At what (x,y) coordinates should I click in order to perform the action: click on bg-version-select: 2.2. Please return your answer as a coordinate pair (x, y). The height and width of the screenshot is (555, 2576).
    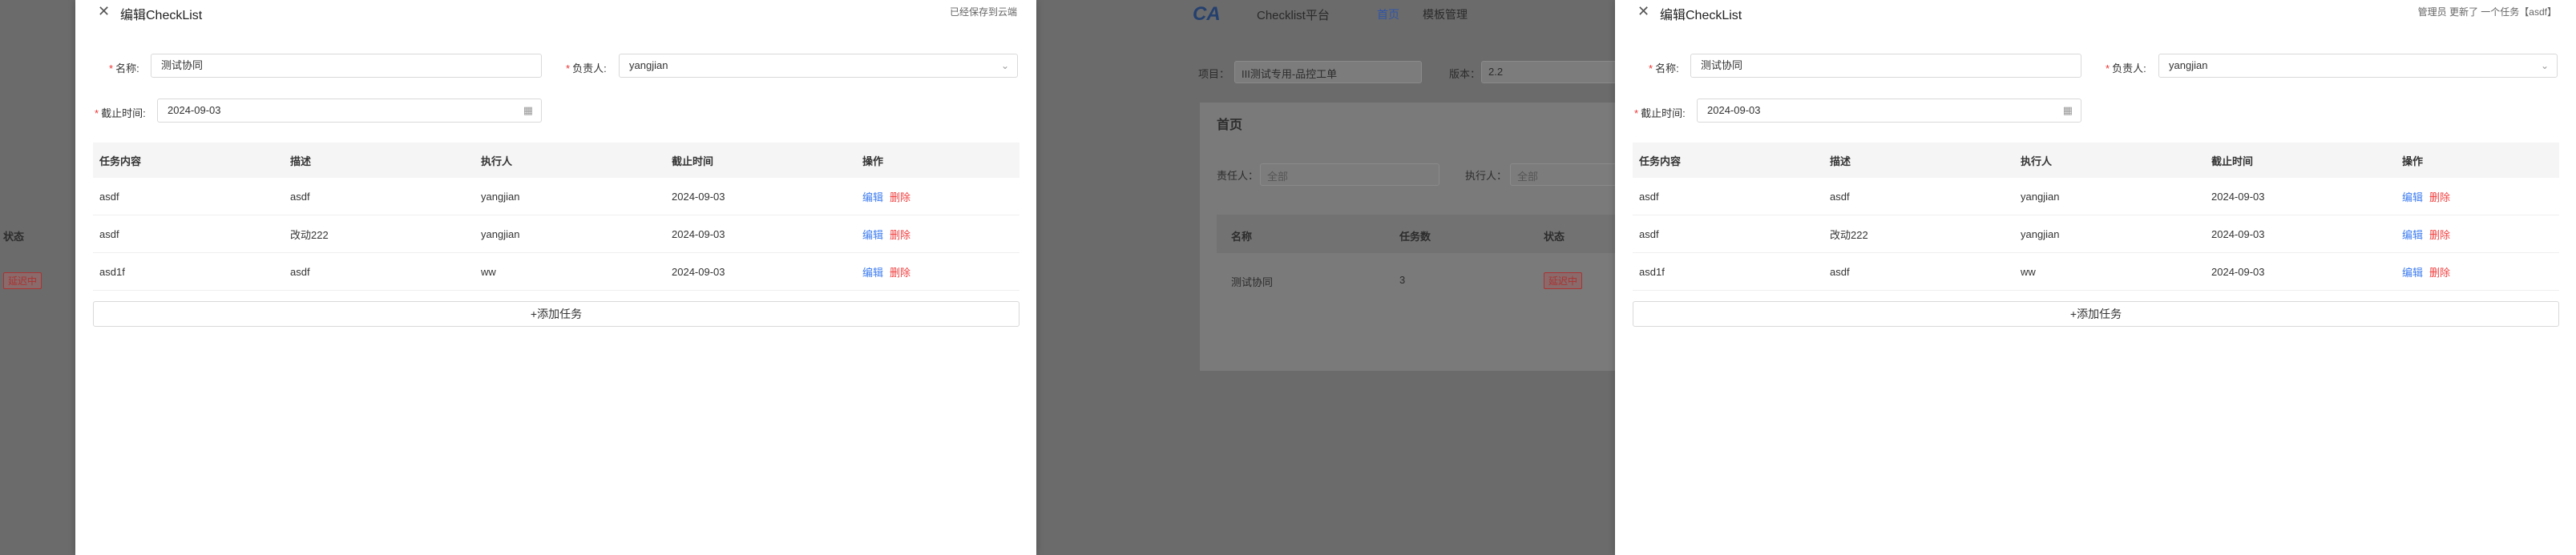
    Looking at the image, I should click on (1550, 72).